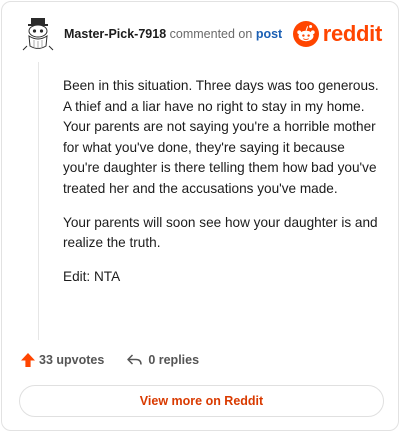 This screenshot has width=400, height=432. What do you see at coordinates (305, 34) in the screenshot?
I see `reddit-logo-icon` at bounding box center [305, 34].